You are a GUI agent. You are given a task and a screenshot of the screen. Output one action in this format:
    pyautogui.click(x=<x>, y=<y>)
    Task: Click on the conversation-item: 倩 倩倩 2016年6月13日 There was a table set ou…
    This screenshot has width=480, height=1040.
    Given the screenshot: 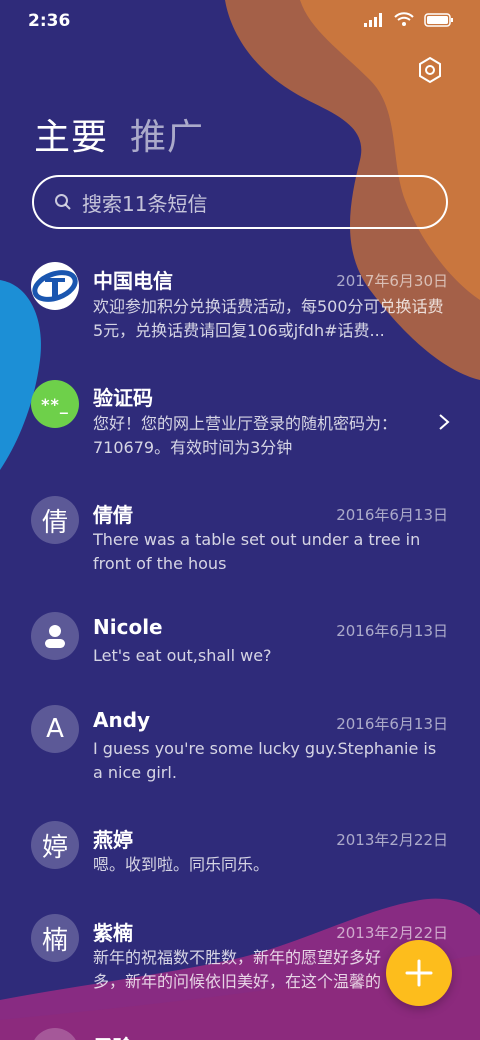 What is the action you would take?
    pyautogui.click(x=240, y=546)
    